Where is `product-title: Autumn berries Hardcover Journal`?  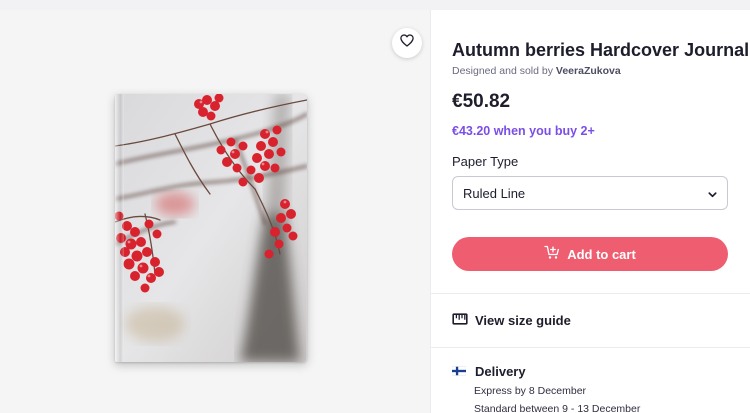
product-title: Autumn berries Hardcover Journal is located at coordinates (601, 50).